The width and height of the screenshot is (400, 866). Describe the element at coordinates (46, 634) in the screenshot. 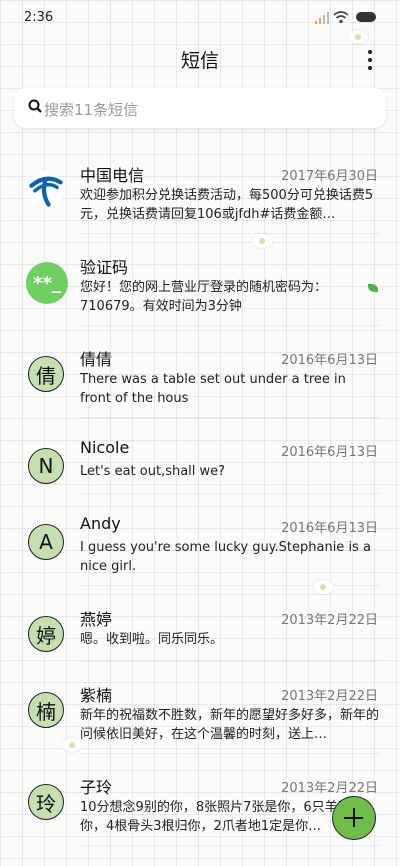

I see `avatar: 婷` at that location.